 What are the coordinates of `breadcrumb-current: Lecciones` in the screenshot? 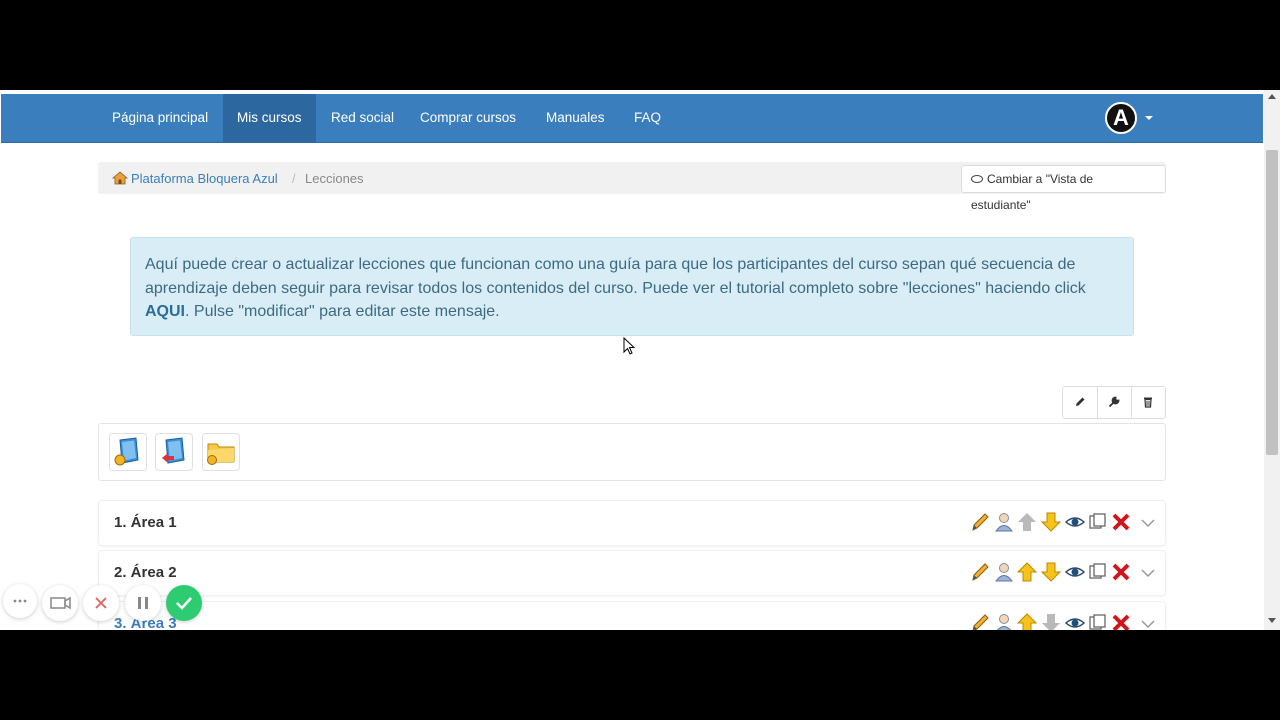 It's located at (334, 178).